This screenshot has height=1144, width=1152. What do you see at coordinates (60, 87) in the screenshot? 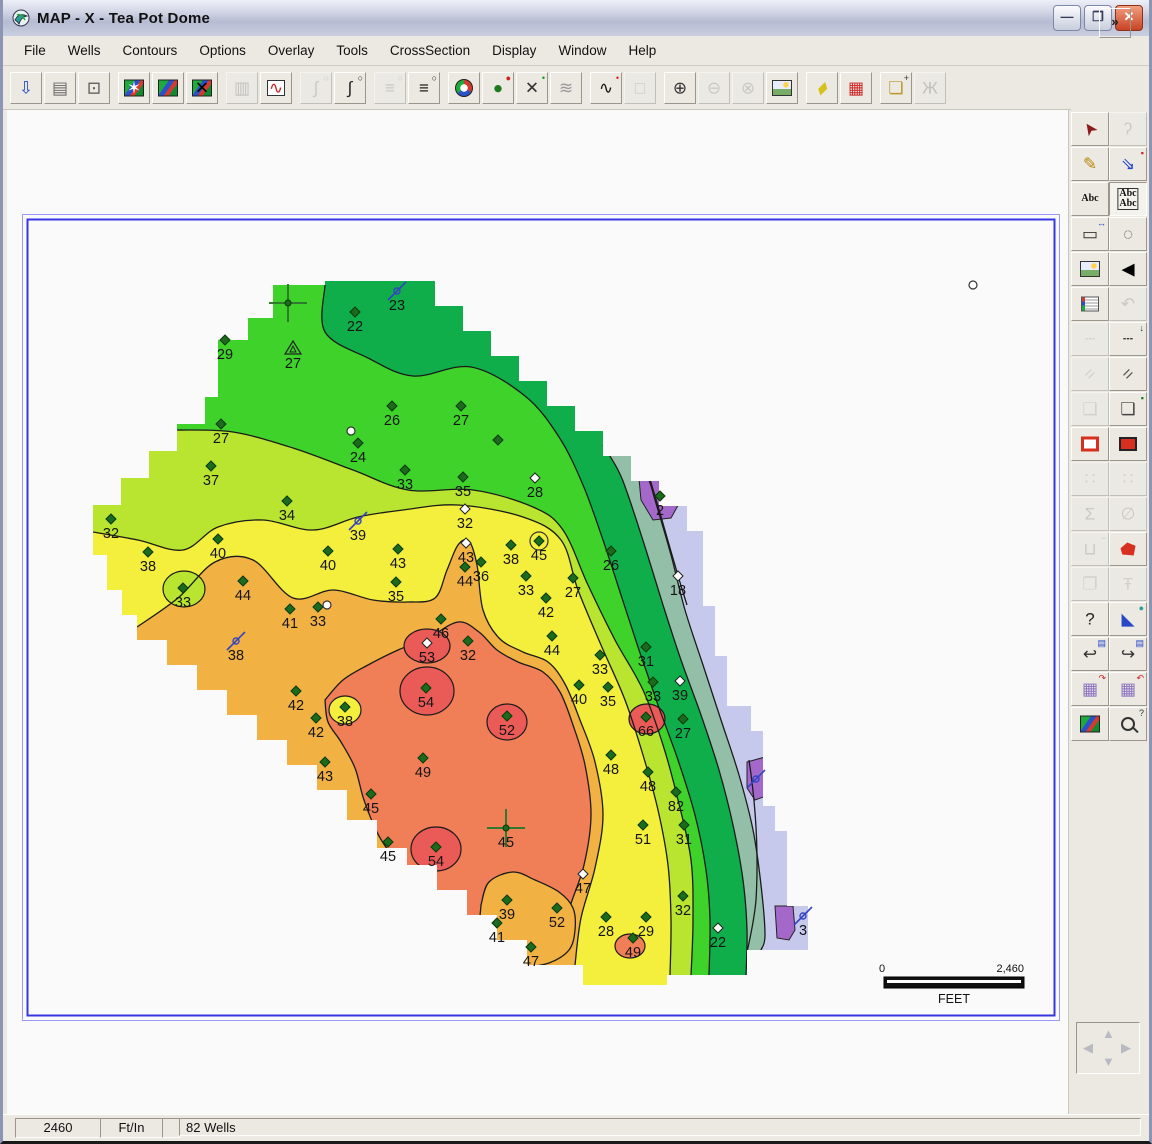
I see `print-button: ▤` at bounding box center [60, 87].